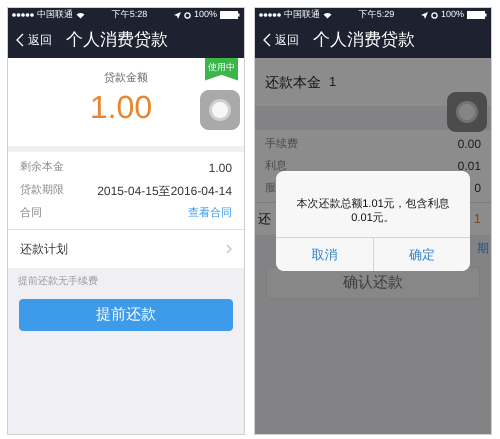 This screenshot has height=439, width=500. What do you see at coordinates (42, 190) in the screenshot?
I see `detail-label: 贷款期限` at bounding box center [42, 190].